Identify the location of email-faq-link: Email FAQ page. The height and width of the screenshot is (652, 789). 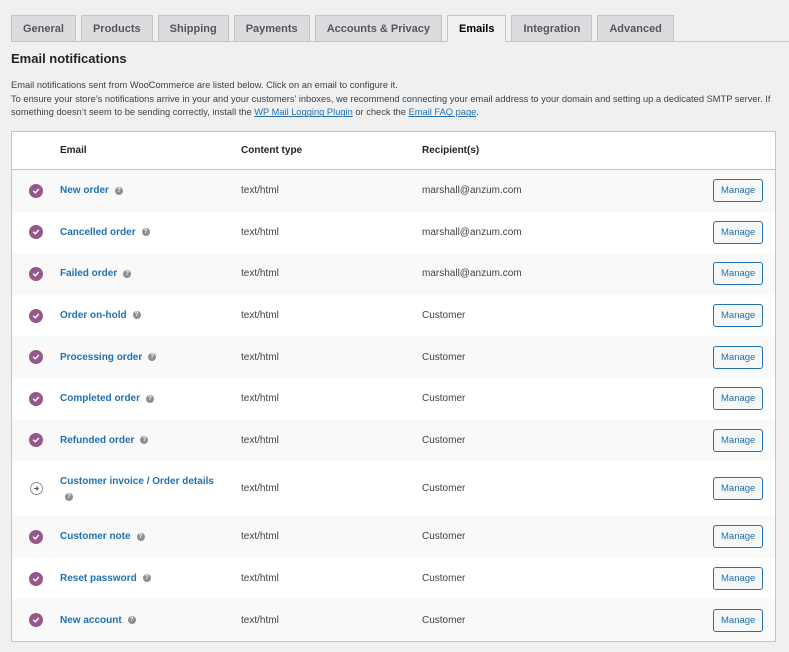
(443, 112).